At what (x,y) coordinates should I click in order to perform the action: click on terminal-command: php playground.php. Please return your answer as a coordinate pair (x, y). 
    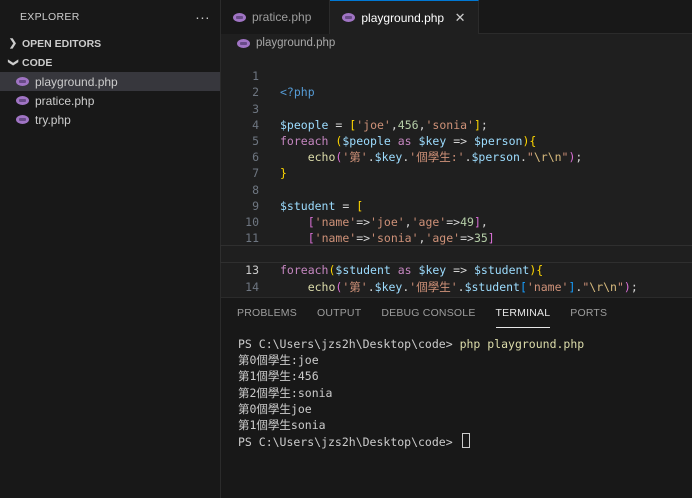
    Looking at the image, I should click on (522, 344).